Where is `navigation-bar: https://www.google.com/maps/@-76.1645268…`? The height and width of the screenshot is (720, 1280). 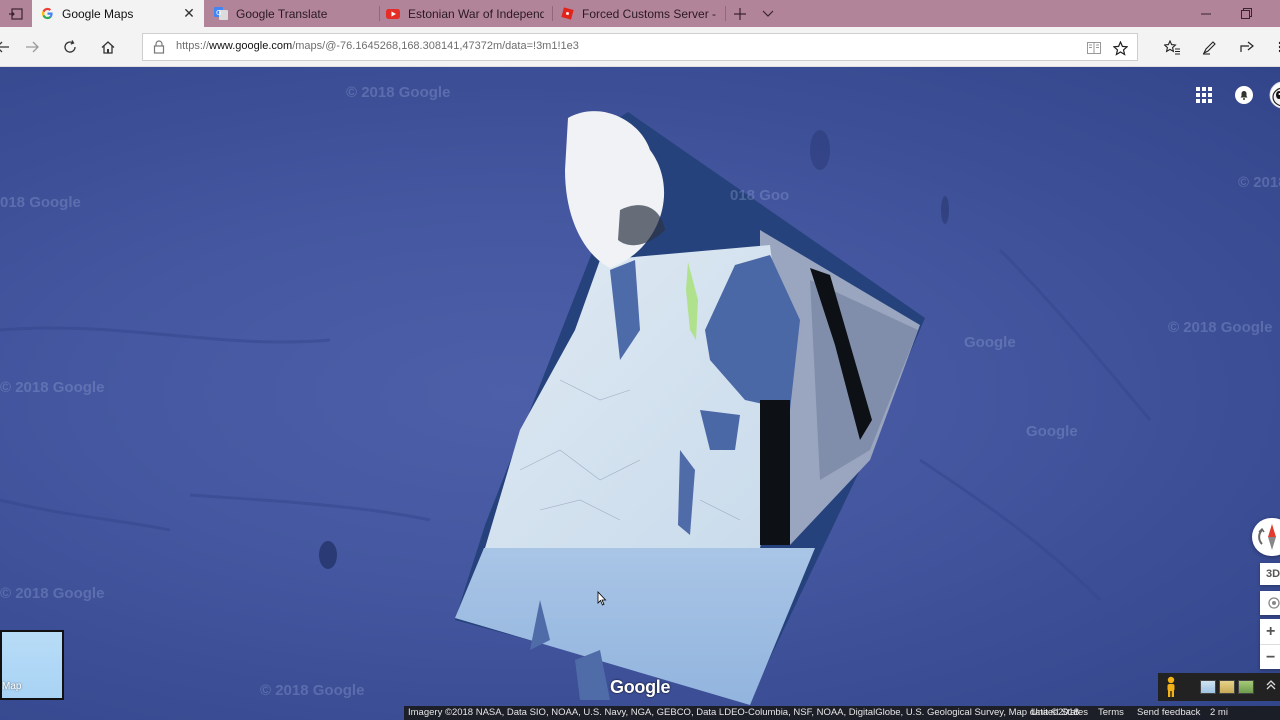
navigation-bar: https://www.google.com/maps/@-76.1645268… is located at coordinates (640, 47).